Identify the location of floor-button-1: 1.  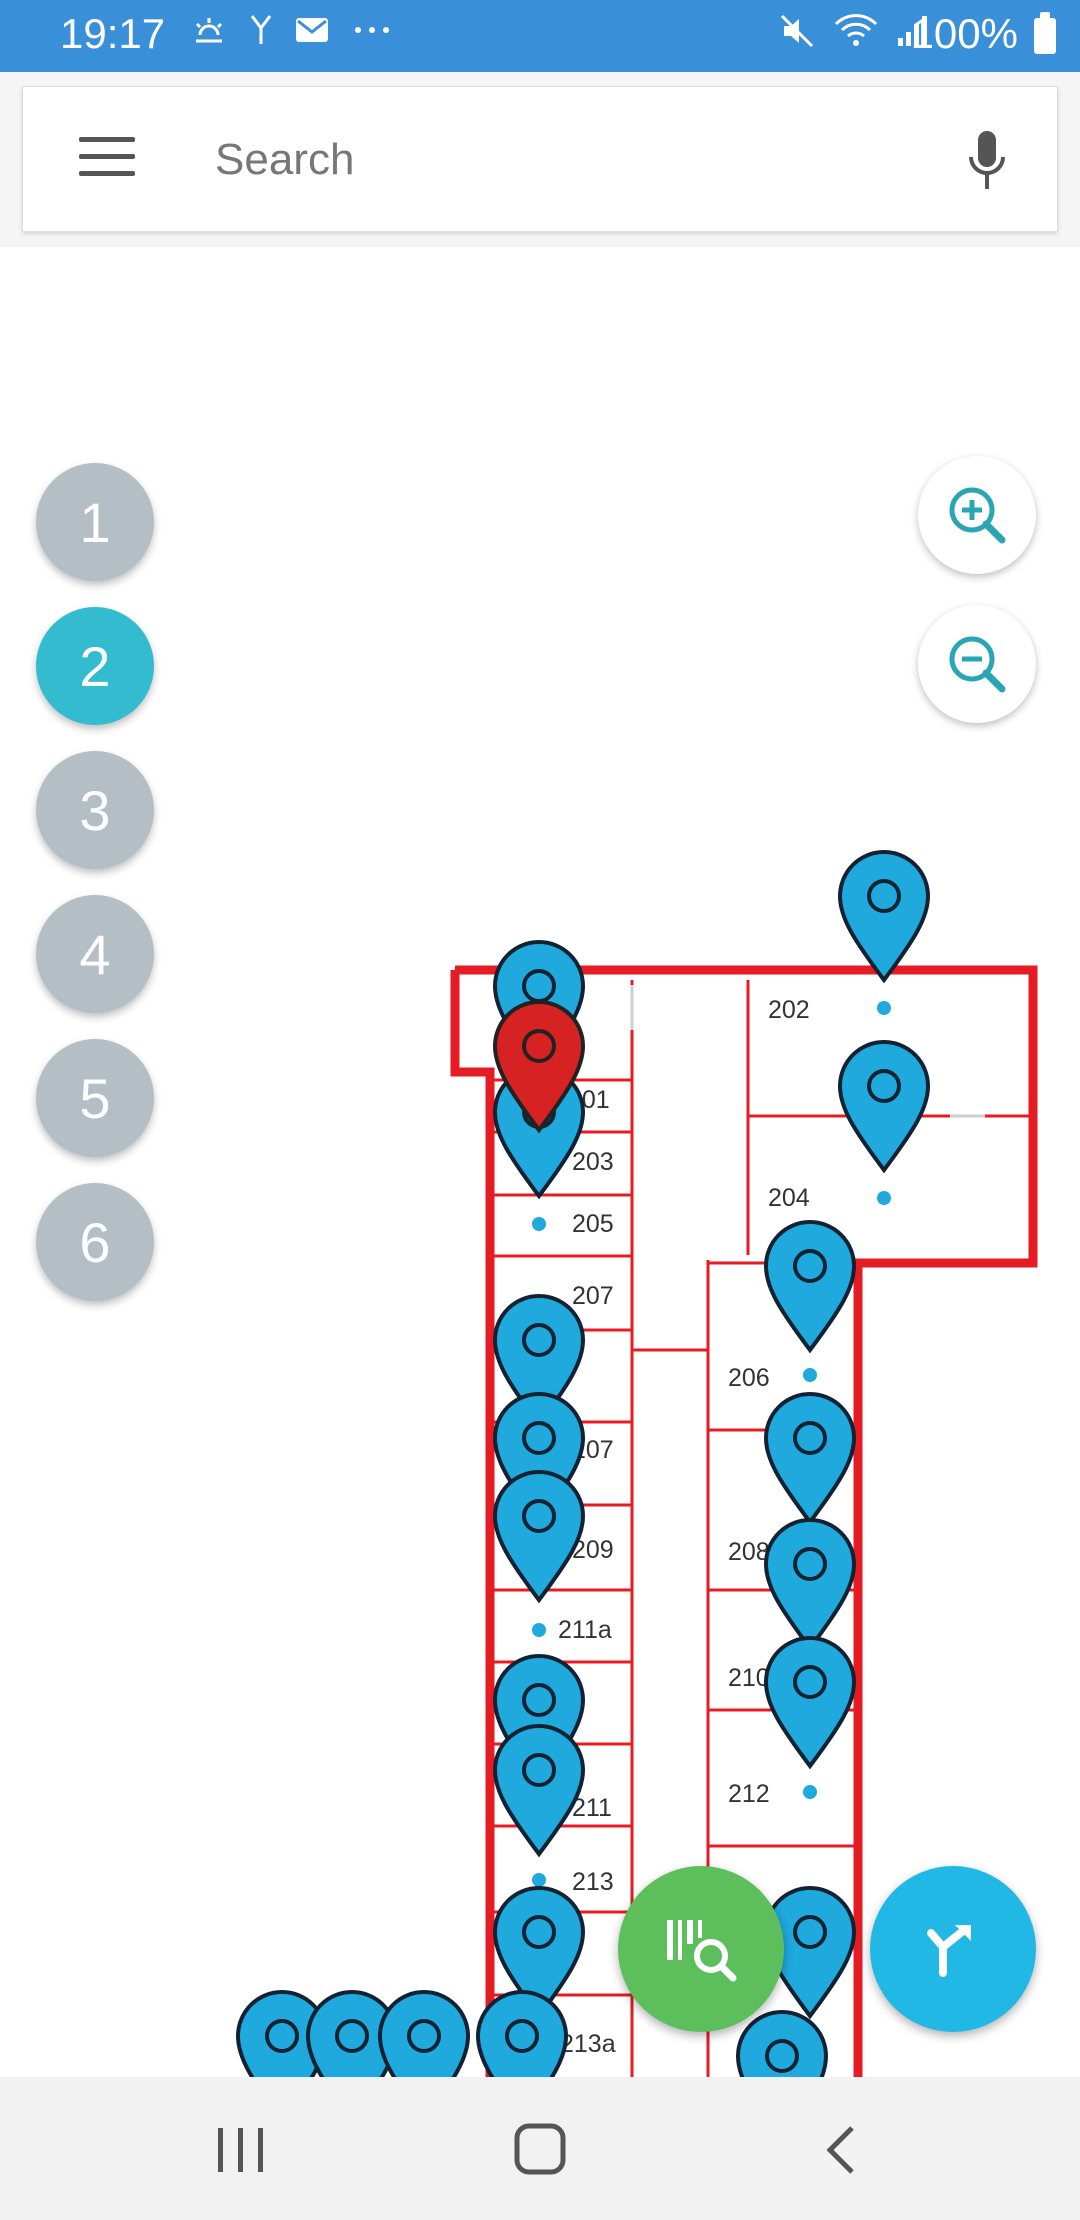
(95, 522).